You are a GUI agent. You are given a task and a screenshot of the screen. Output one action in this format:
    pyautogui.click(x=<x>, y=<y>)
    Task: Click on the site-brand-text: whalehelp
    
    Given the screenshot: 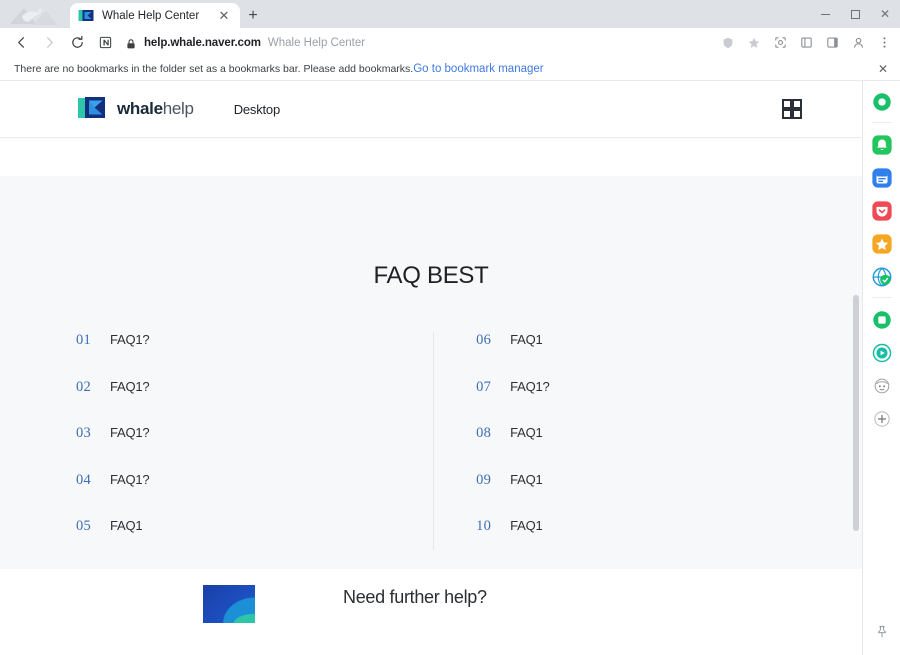 What is the action you would take?
    pyautogui.click(x=155, y=109)
    